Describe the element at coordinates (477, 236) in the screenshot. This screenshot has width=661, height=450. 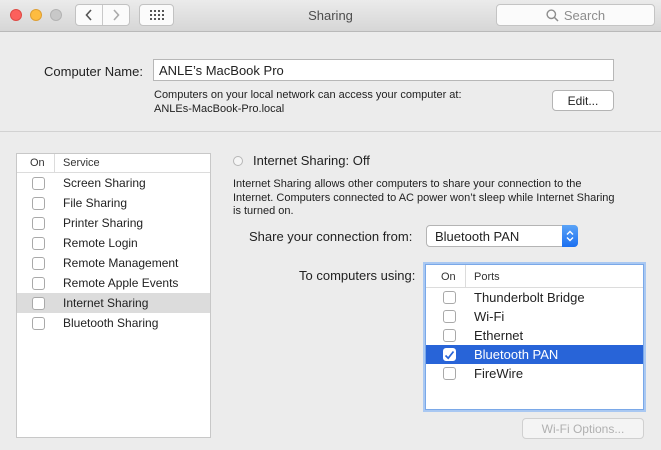
I see `share-from-value: Bluetooth PAN` at that location.